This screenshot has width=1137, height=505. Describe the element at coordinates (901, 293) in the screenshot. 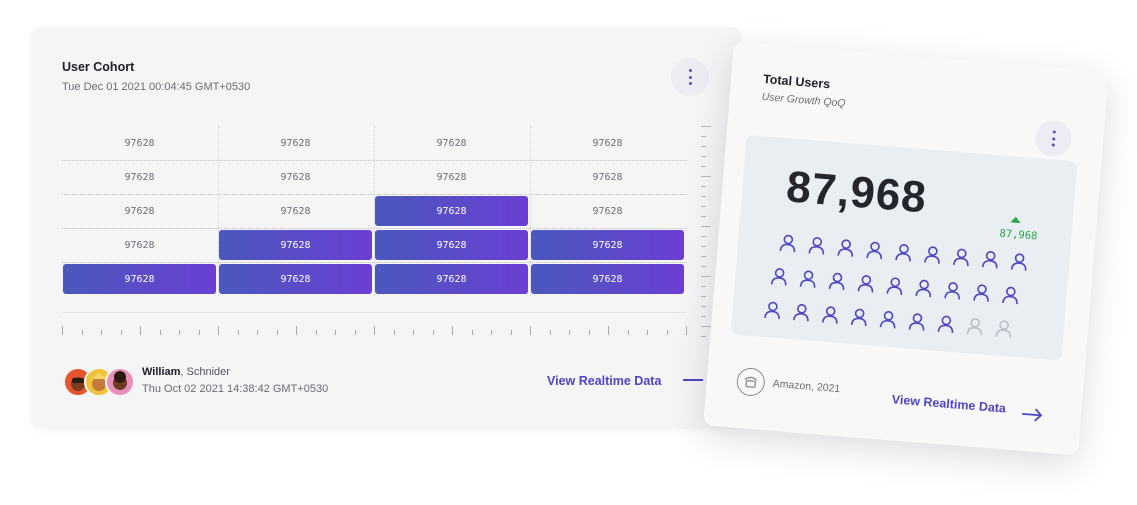

I see `people-grid` at that location.